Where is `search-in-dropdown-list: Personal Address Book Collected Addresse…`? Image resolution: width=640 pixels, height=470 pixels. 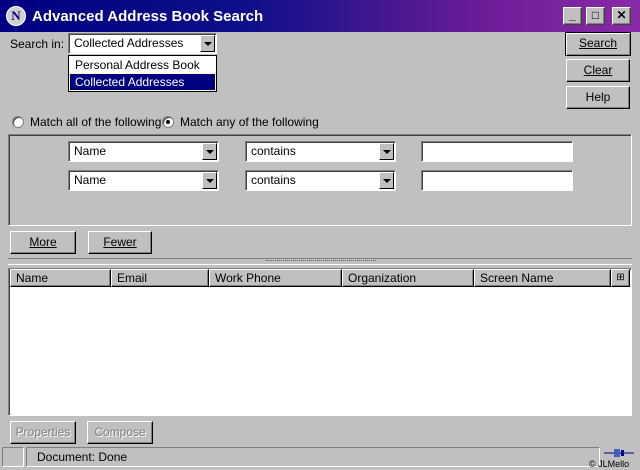
search-in-dropdown-list: Personal Address Book Collected Addresse… is located at coordinates (142, 73).